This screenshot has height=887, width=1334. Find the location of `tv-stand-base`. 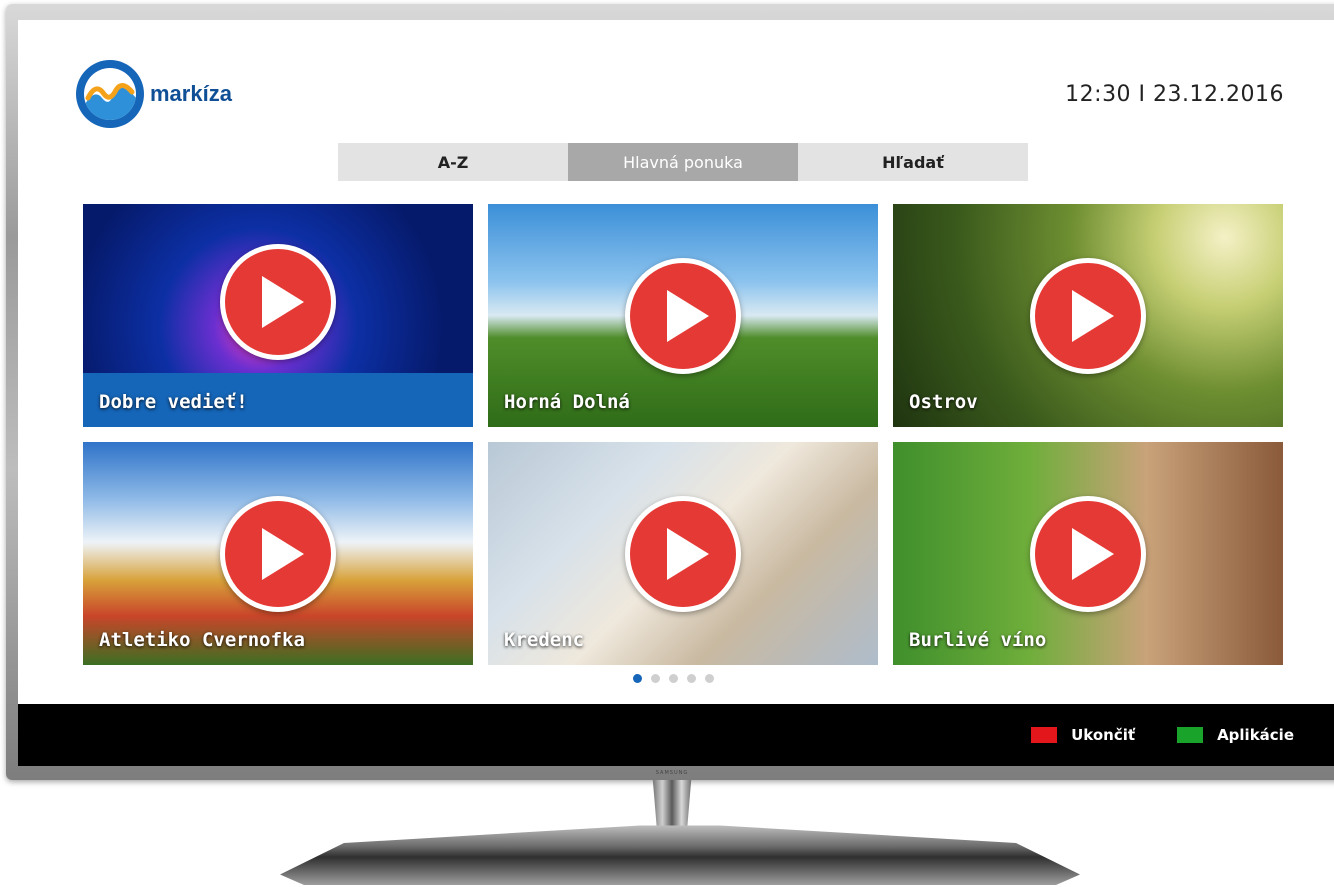

tv-stand-base is located at coordinates (680, 855).